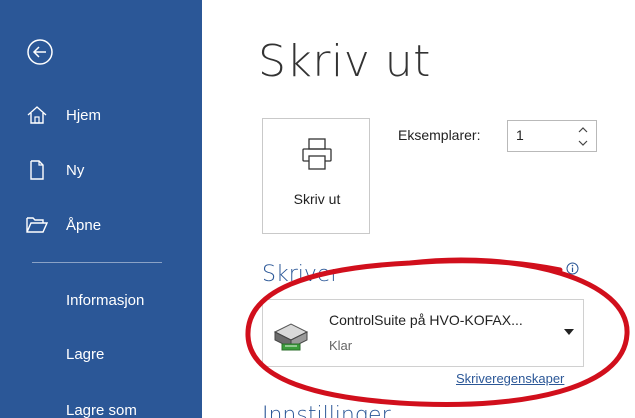 This screenshot has height=418, width=635. What do you see at coordinates (291, 337) in the screenshot?
I see `network-printer-icon` at bounding box center [291, 337].